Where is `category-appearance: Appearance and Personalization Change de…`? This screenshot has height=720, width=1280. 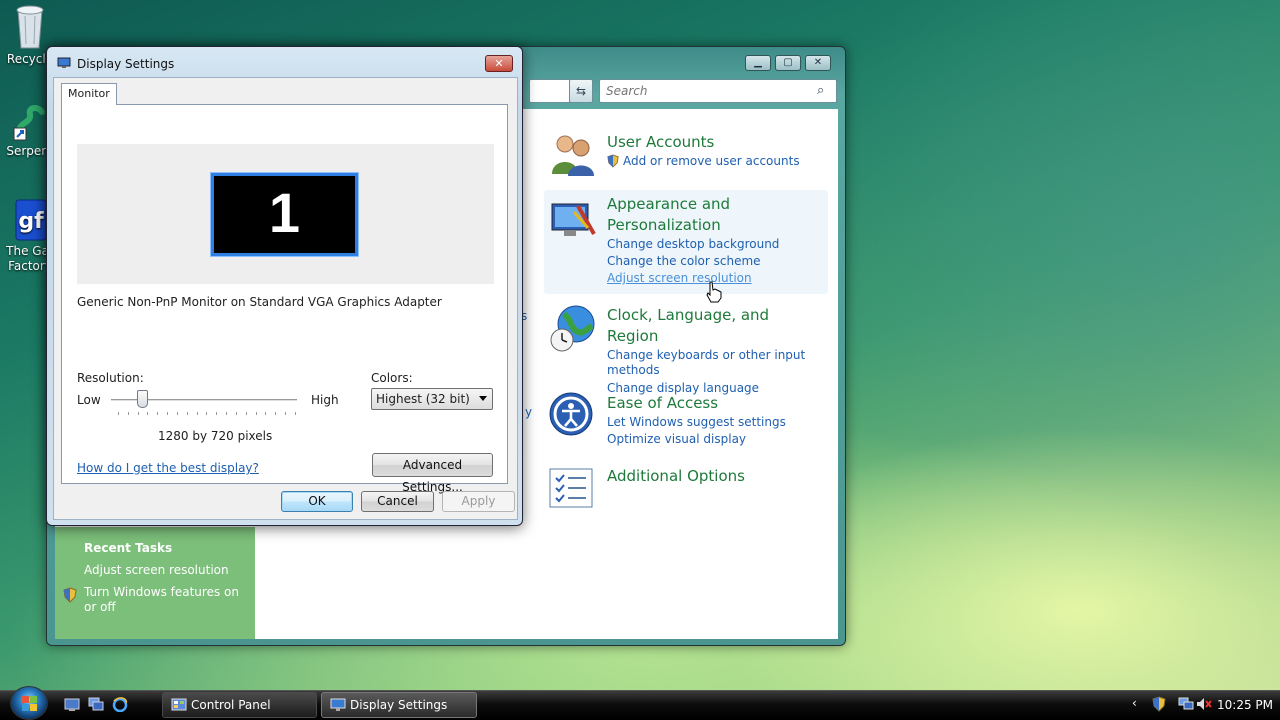
category-appearance: Appearance and Personalization Change de… is located at coordinates (707, 240).